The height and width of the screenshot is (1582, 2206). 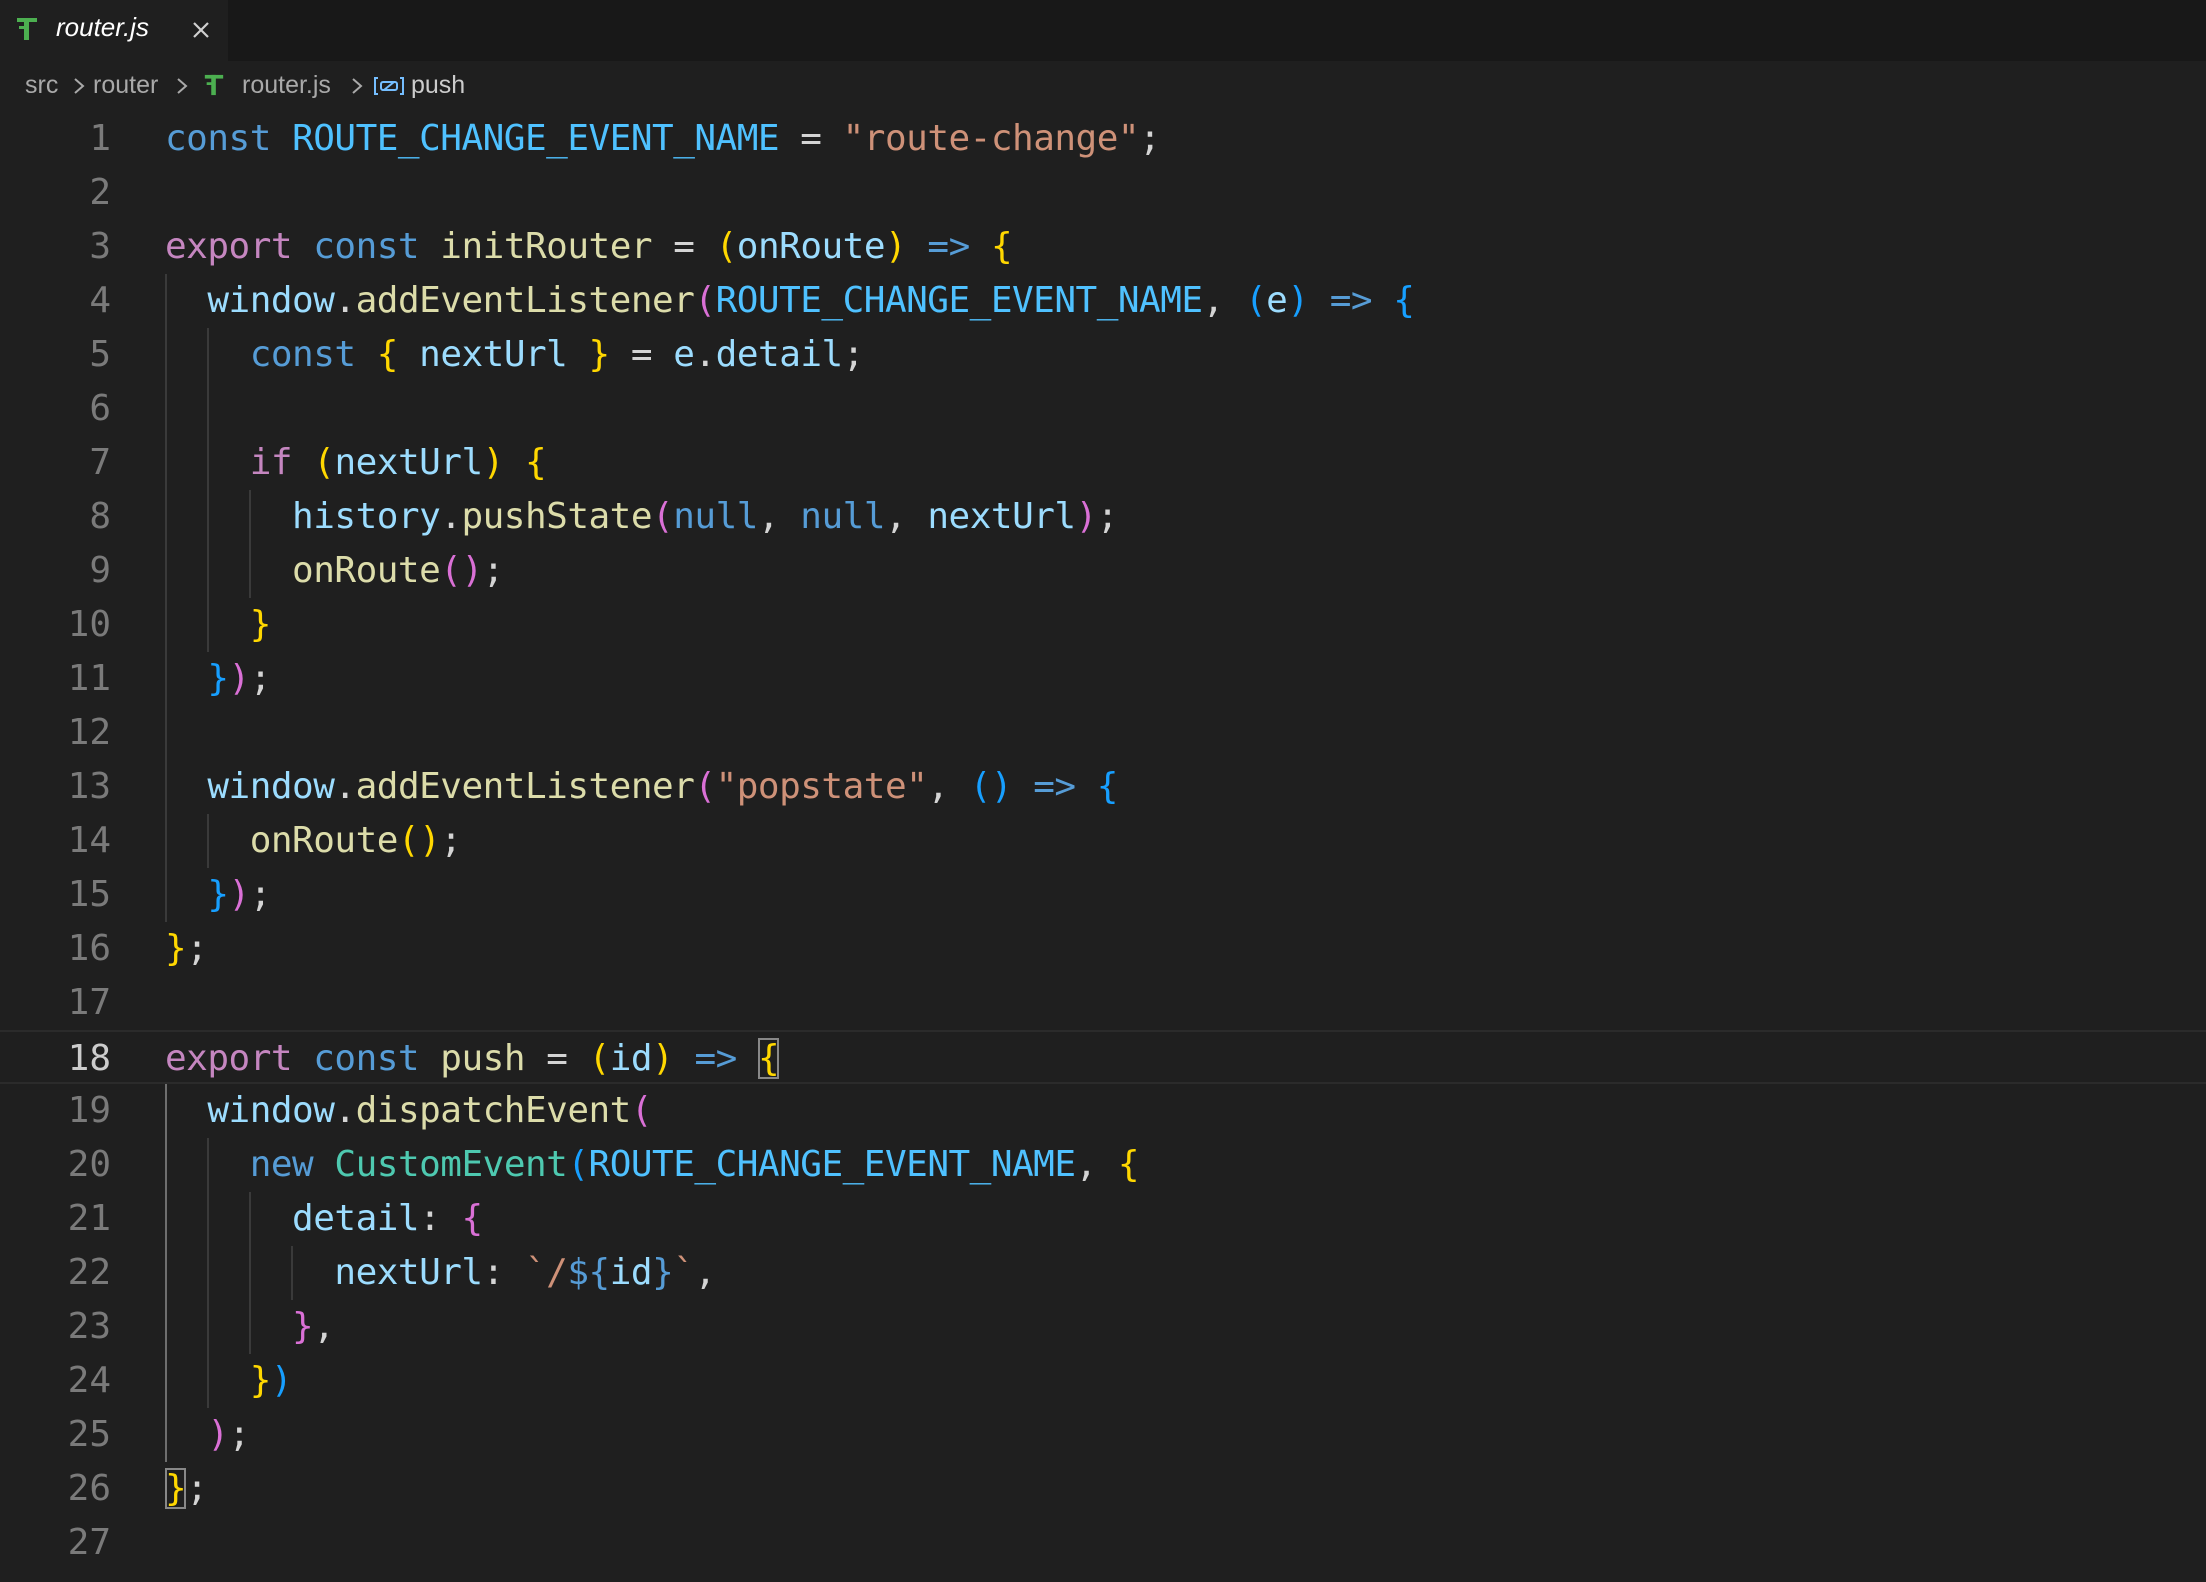 What do you see at coordinates (1103, 1273) in the screenshot?
I see `code-line-22: 22 nextUrl: `/${id}`,` at bounding box center [1103, 1273].